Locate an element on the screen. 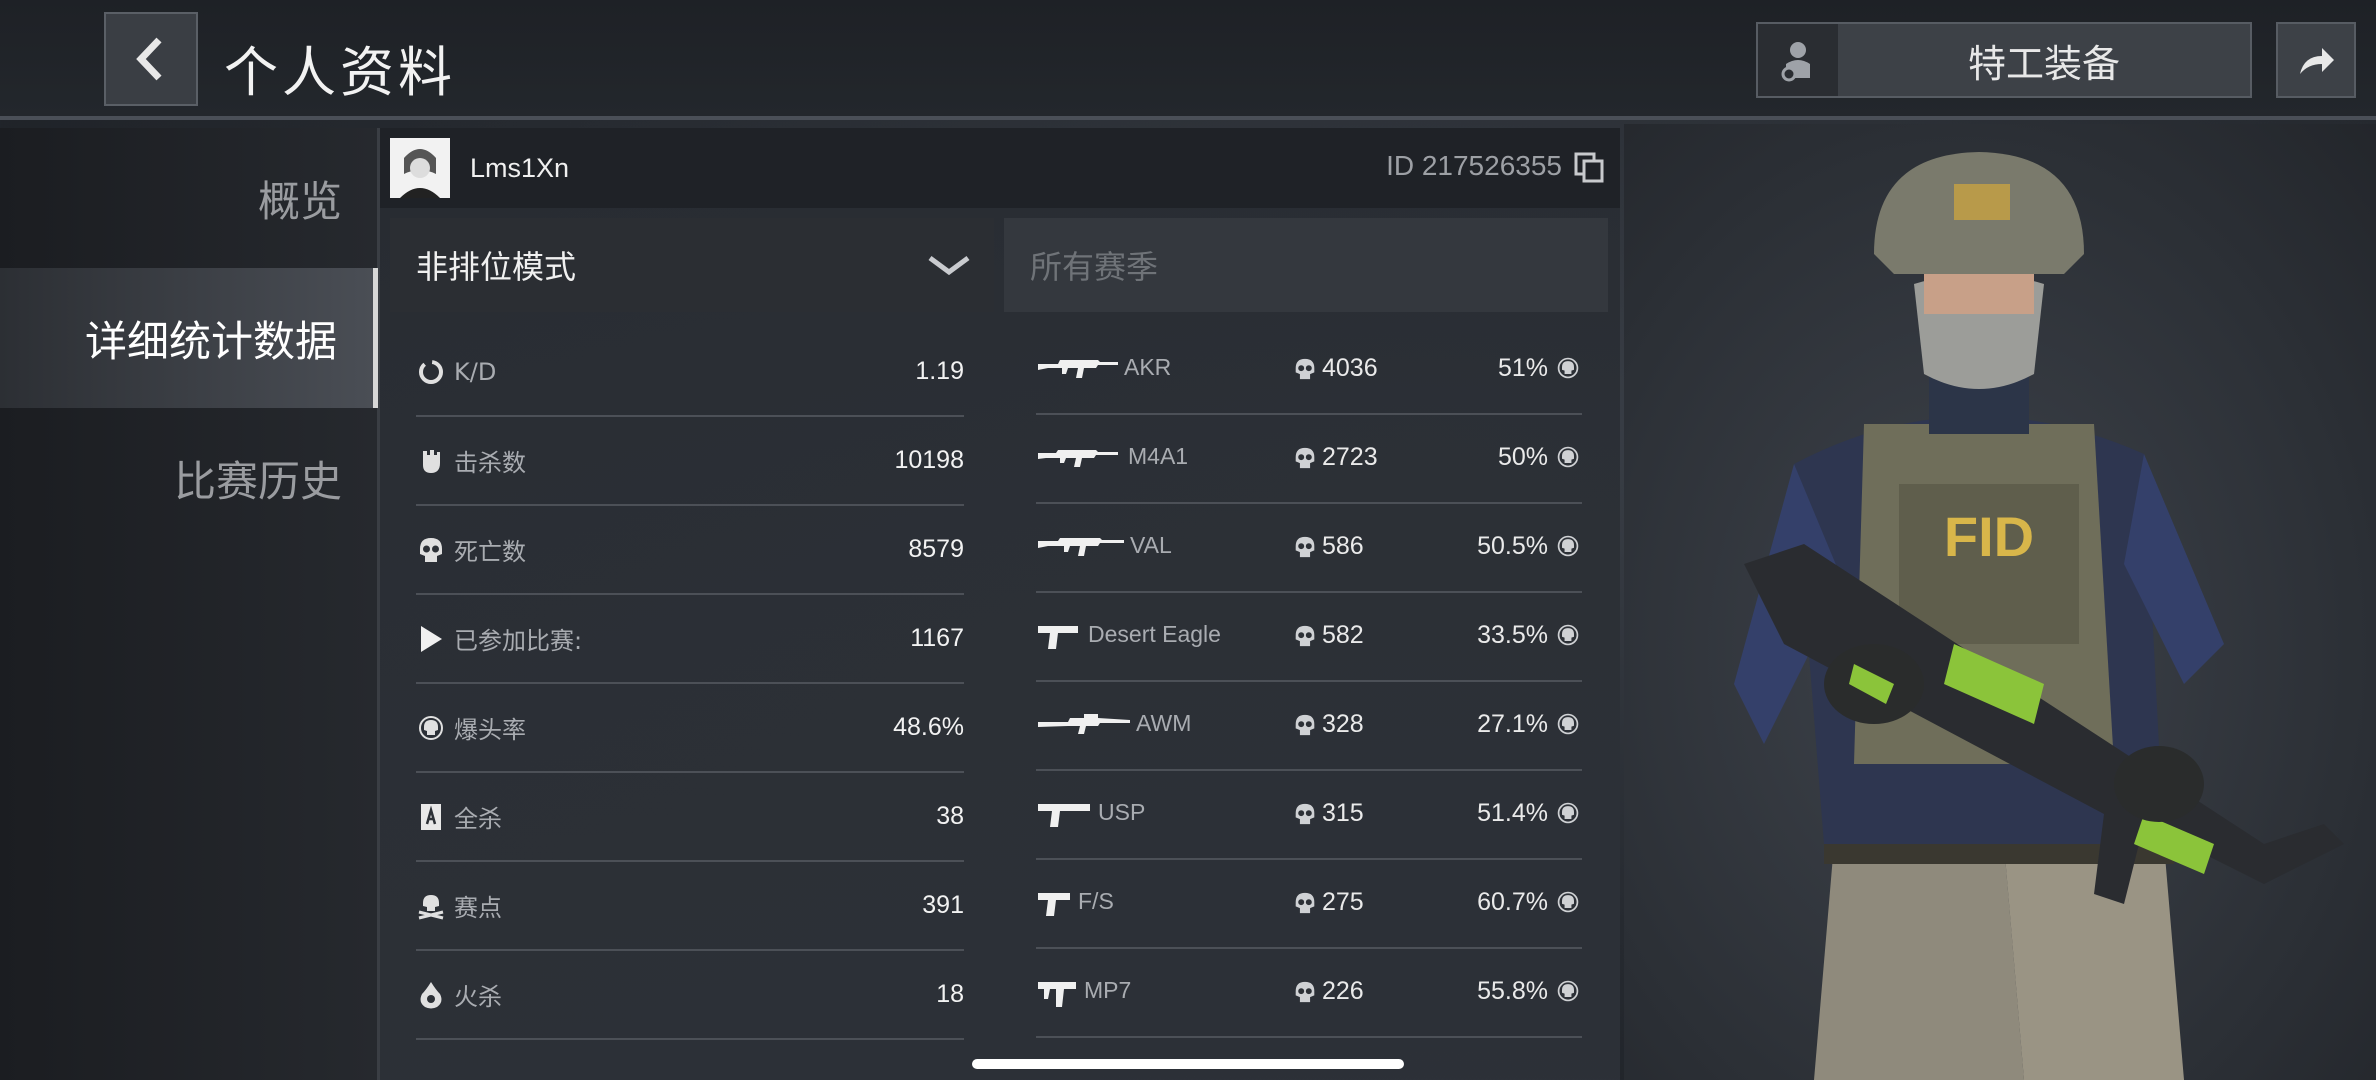  sniper-rifle-icon is located at coordinates (1084, 724).